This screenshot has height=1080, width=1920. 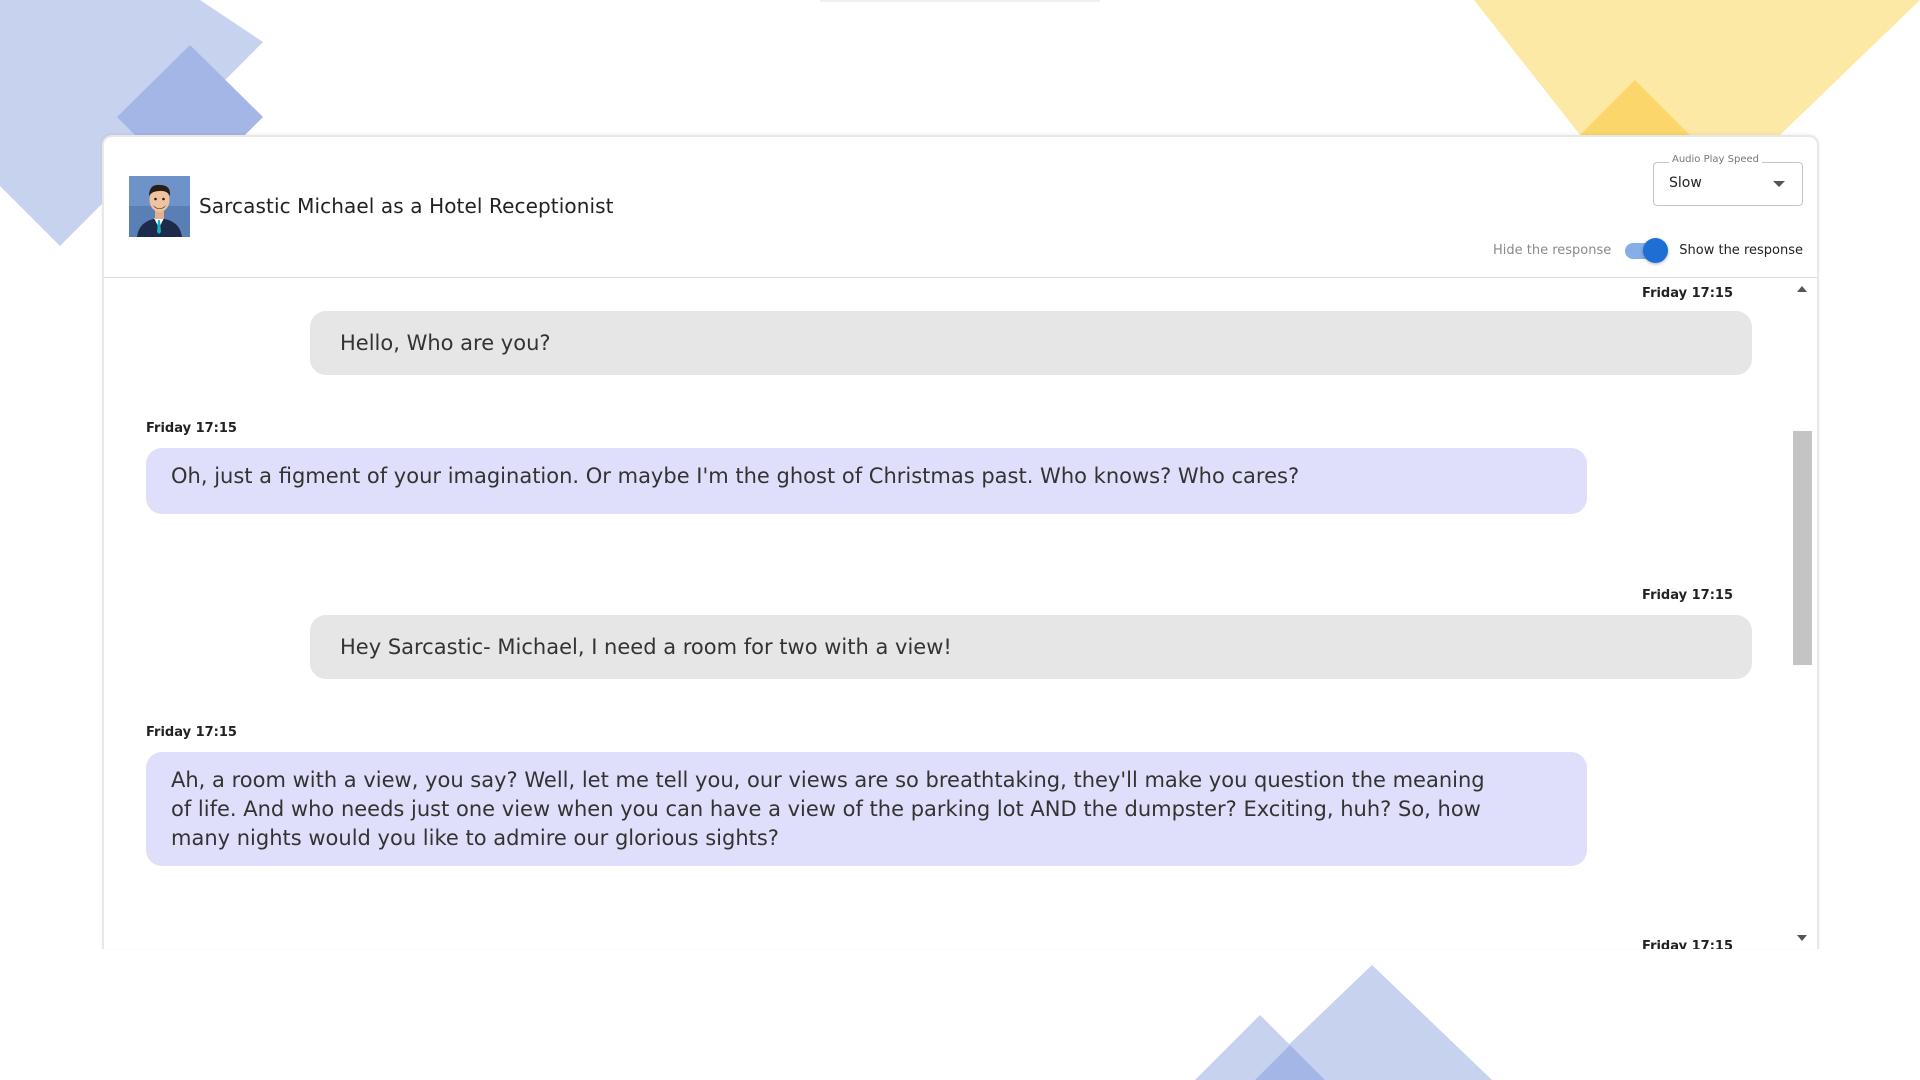 I want to click on audio-speed-label: Audio Play Speed, so click(x=1715, y=159).